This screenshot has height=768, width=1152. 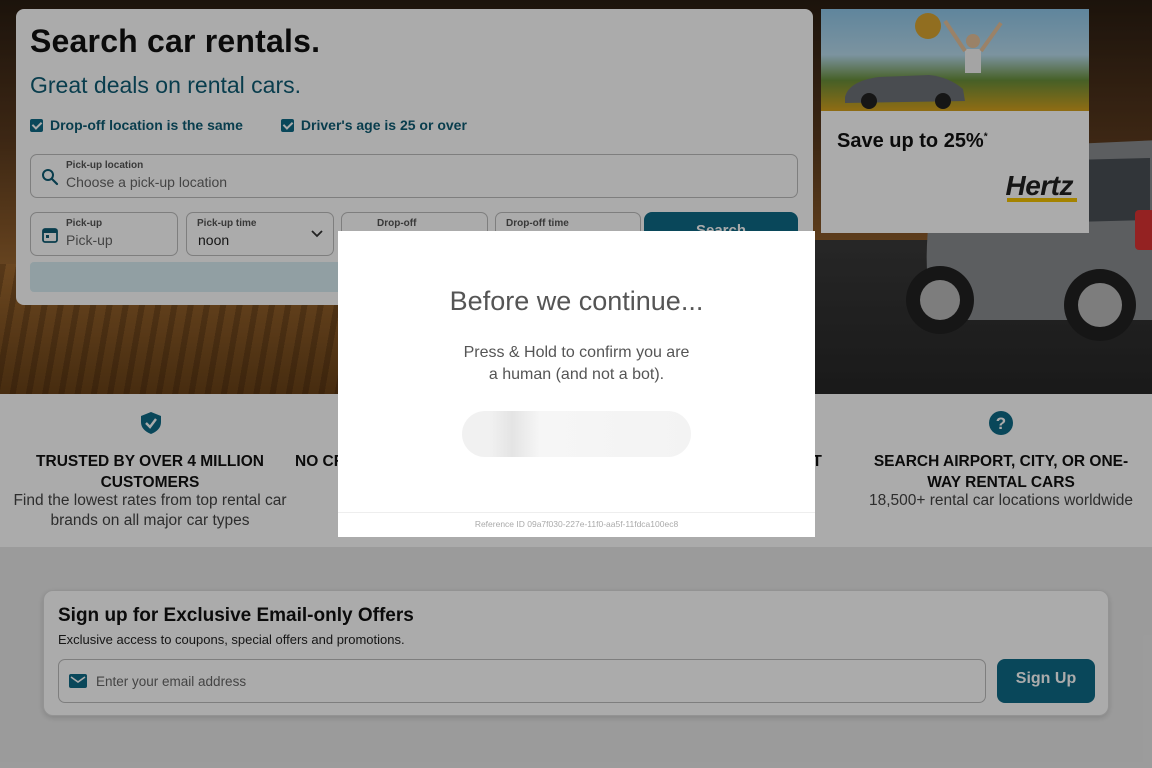 I want to click on press-and-hold-button, so click(x=576, y=434).